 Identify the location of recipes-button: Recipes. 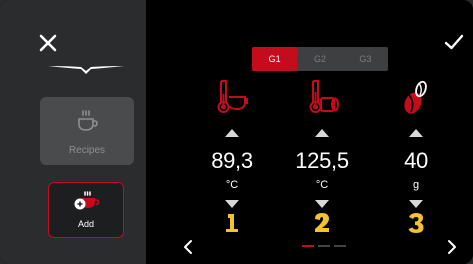
(87, 131).